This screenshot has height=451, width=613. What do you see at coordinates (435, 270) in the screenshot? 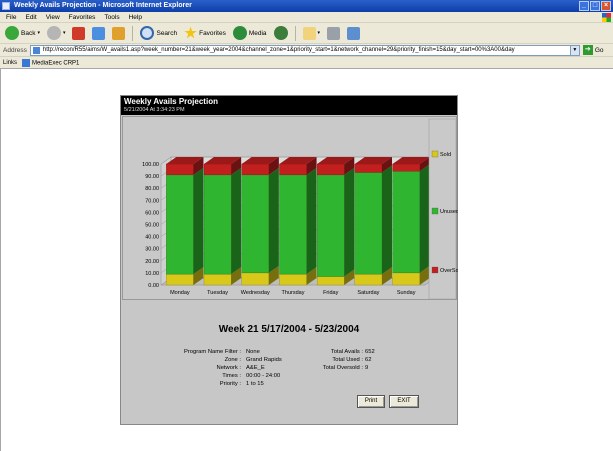
I see `legend-swatch-oversold` at bounding box center [435, 270].